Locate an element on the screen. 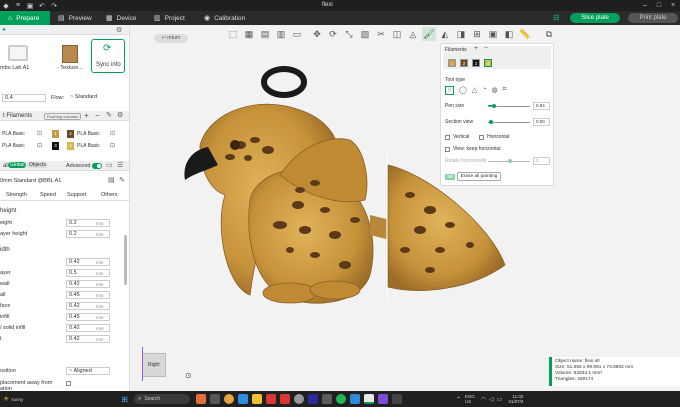  task-view-icon is located at coordinates (215, 399).